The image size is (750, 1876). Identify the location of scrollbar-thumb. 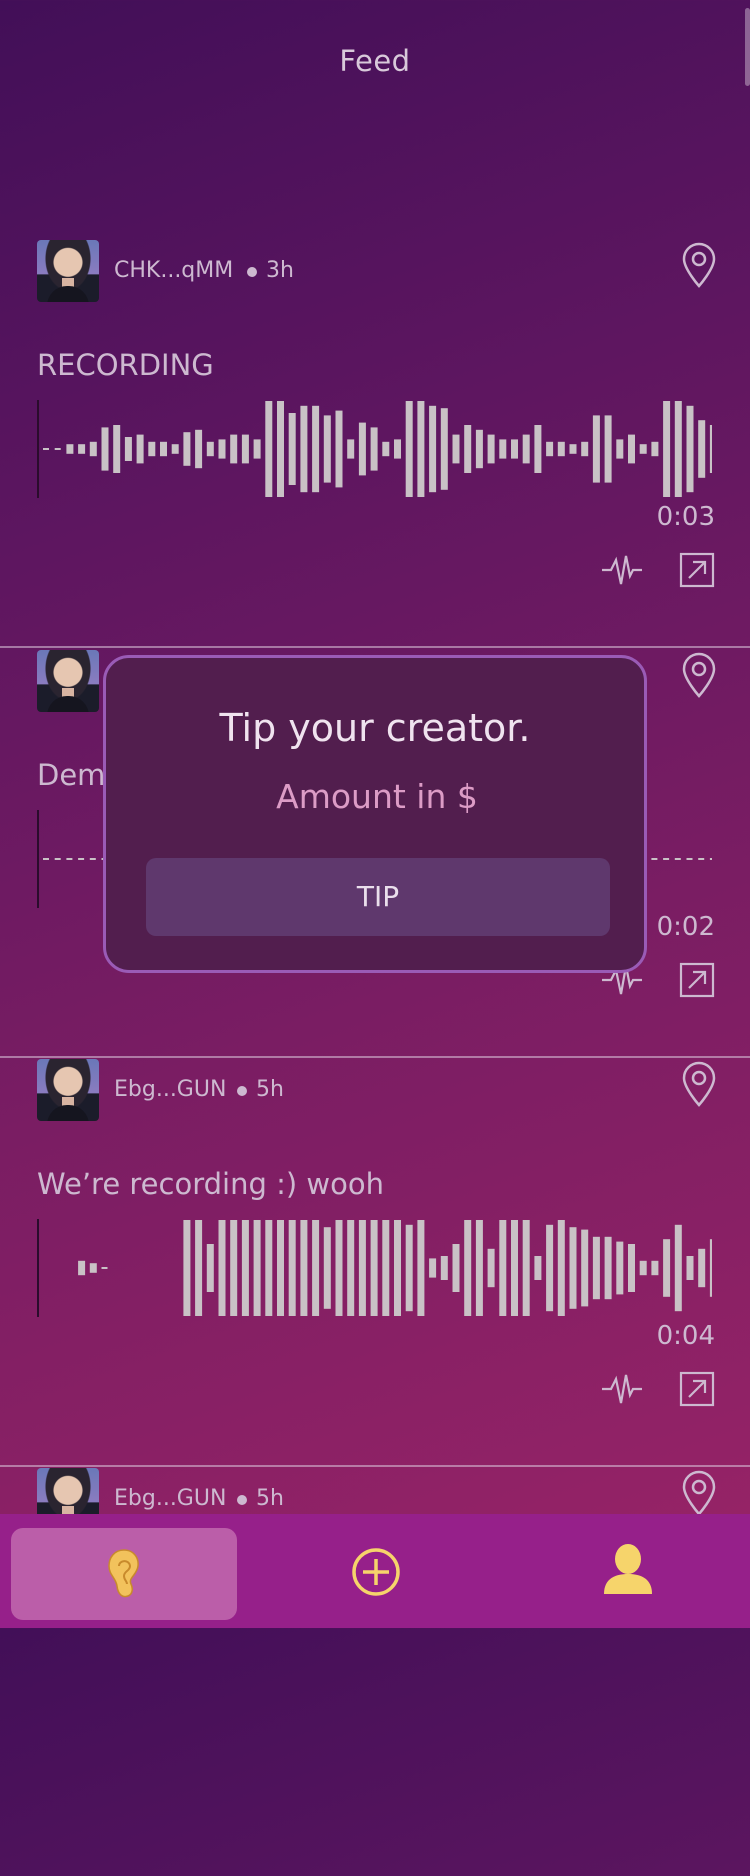
(747, 47).